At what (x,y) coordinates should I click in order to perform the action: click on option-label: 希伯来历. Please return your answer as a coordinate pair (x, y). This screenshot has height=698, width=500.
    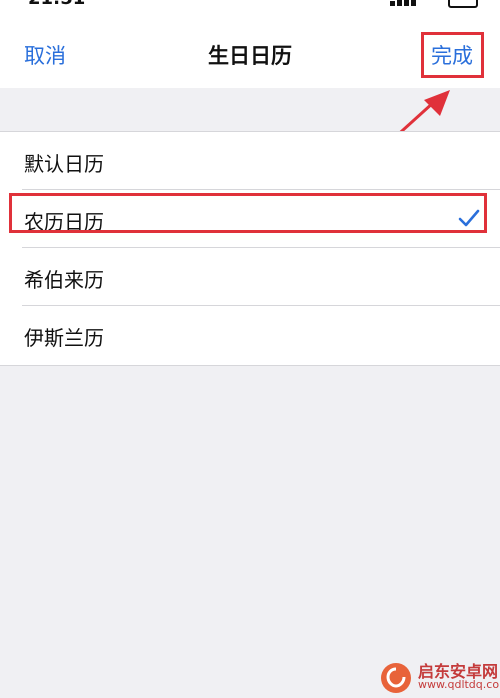
    Looking at the image, I should click on (64, 280).